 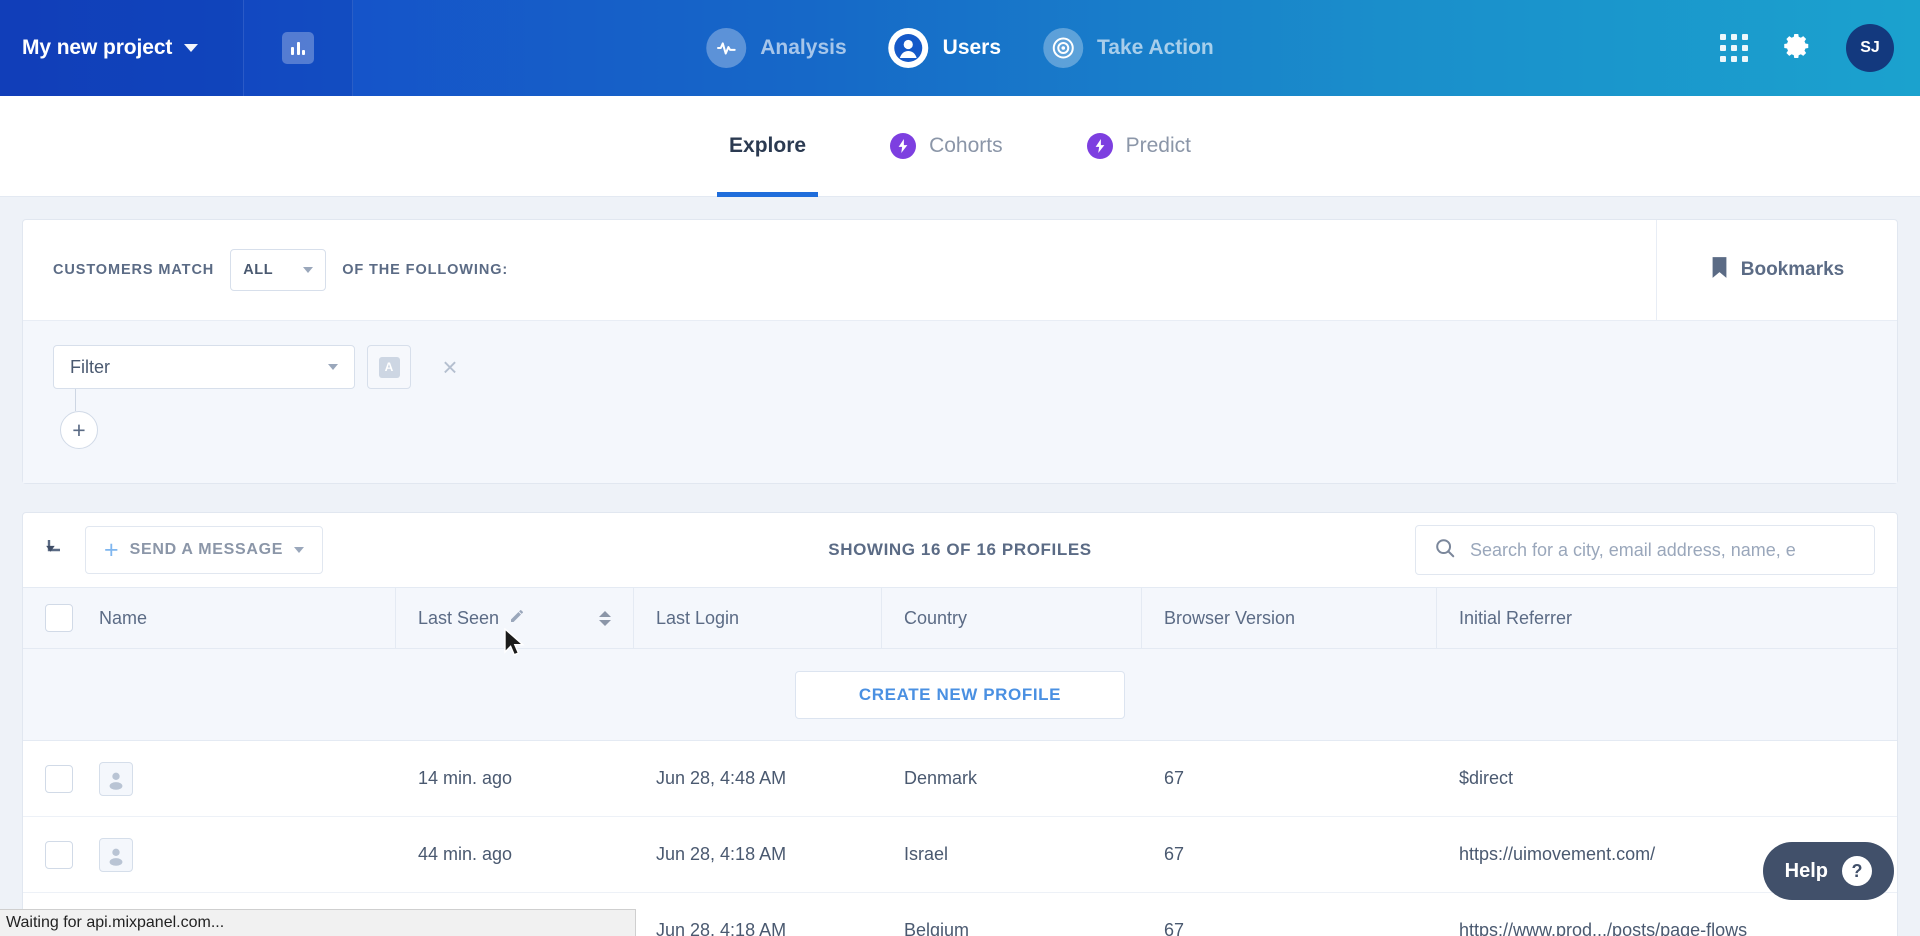 I want to click on bookmarks-button: Bookmarks, so click(x=1776, y=270).